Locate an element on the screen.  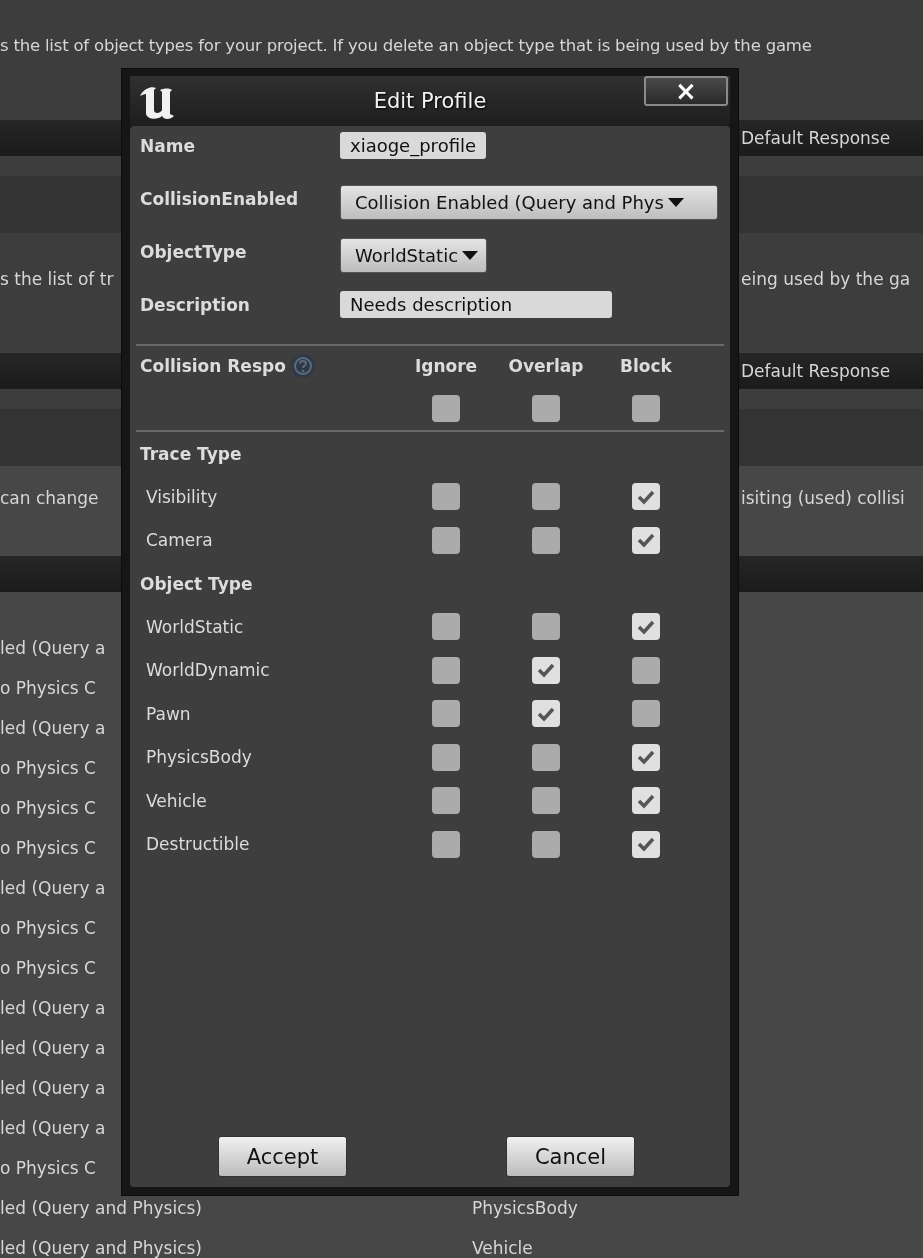
close-button: × is located at coordinates (686, 91).